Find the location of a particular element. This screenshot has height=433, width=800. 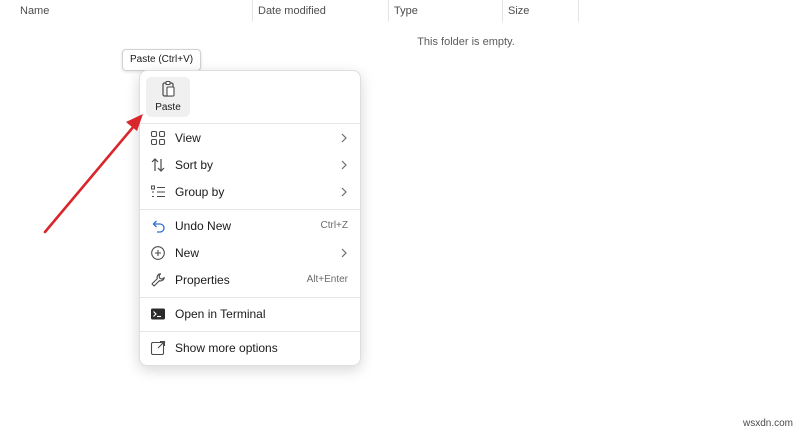

menu-item-label: Open in Terminal is located at coordinates (220, 314).